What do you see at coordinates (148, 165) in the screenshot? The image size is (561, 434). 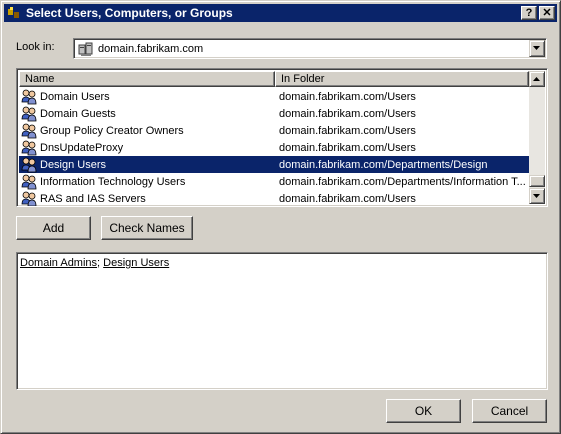 I see `list-item-name-cell: Design Users` at bounding box center [148, 165].